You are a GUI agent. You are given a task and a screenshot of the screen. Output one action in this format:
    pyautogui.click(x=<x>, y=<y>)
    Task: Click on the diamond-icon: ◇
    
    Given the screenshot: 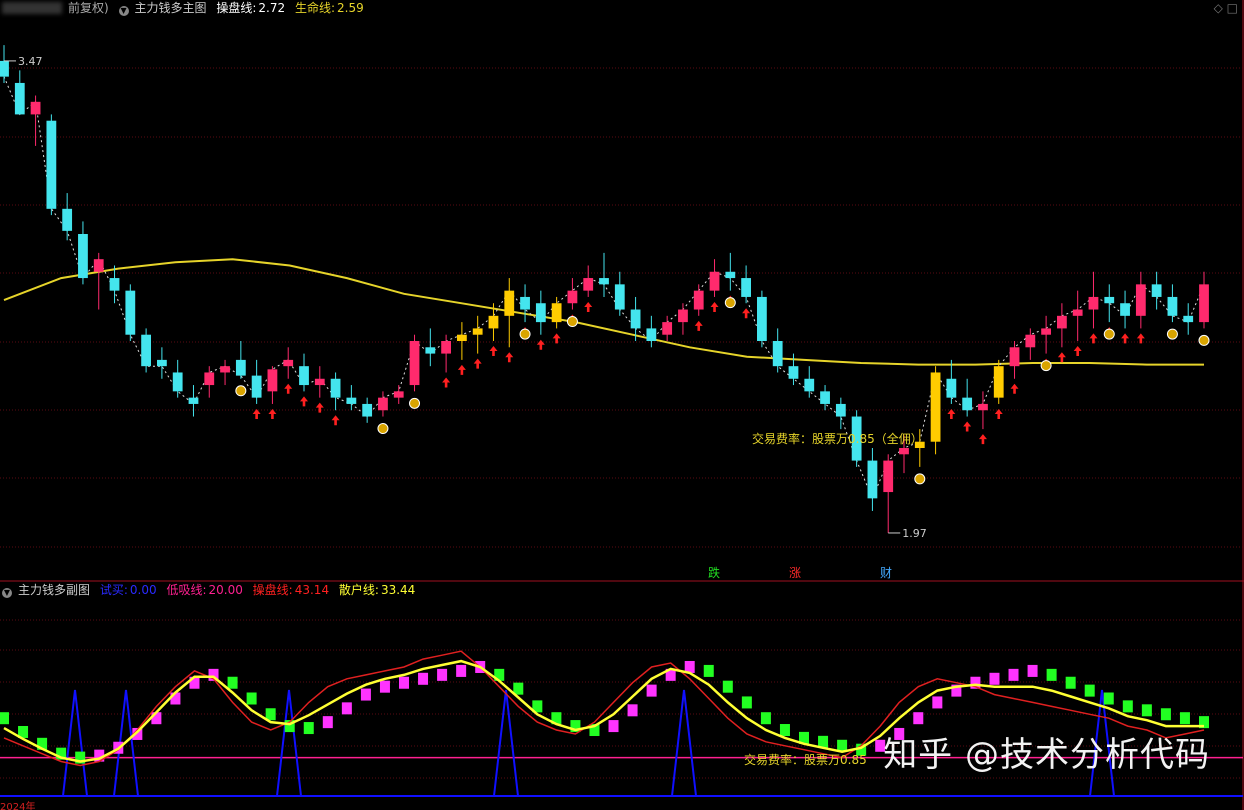 What is the action you would take?
    pyautogui.click(x=1218, y=8)
    